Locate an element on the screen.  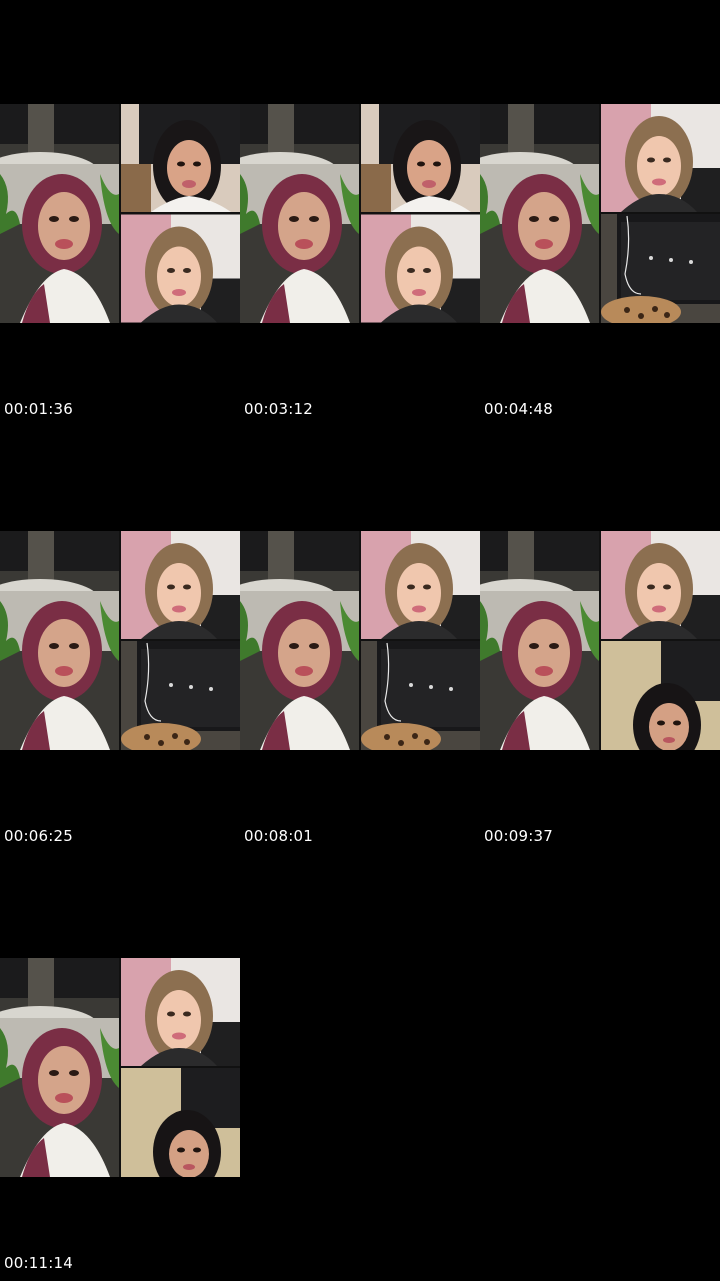
frame-timestamp: 00:09:37 is located at coordinates (518, 836).